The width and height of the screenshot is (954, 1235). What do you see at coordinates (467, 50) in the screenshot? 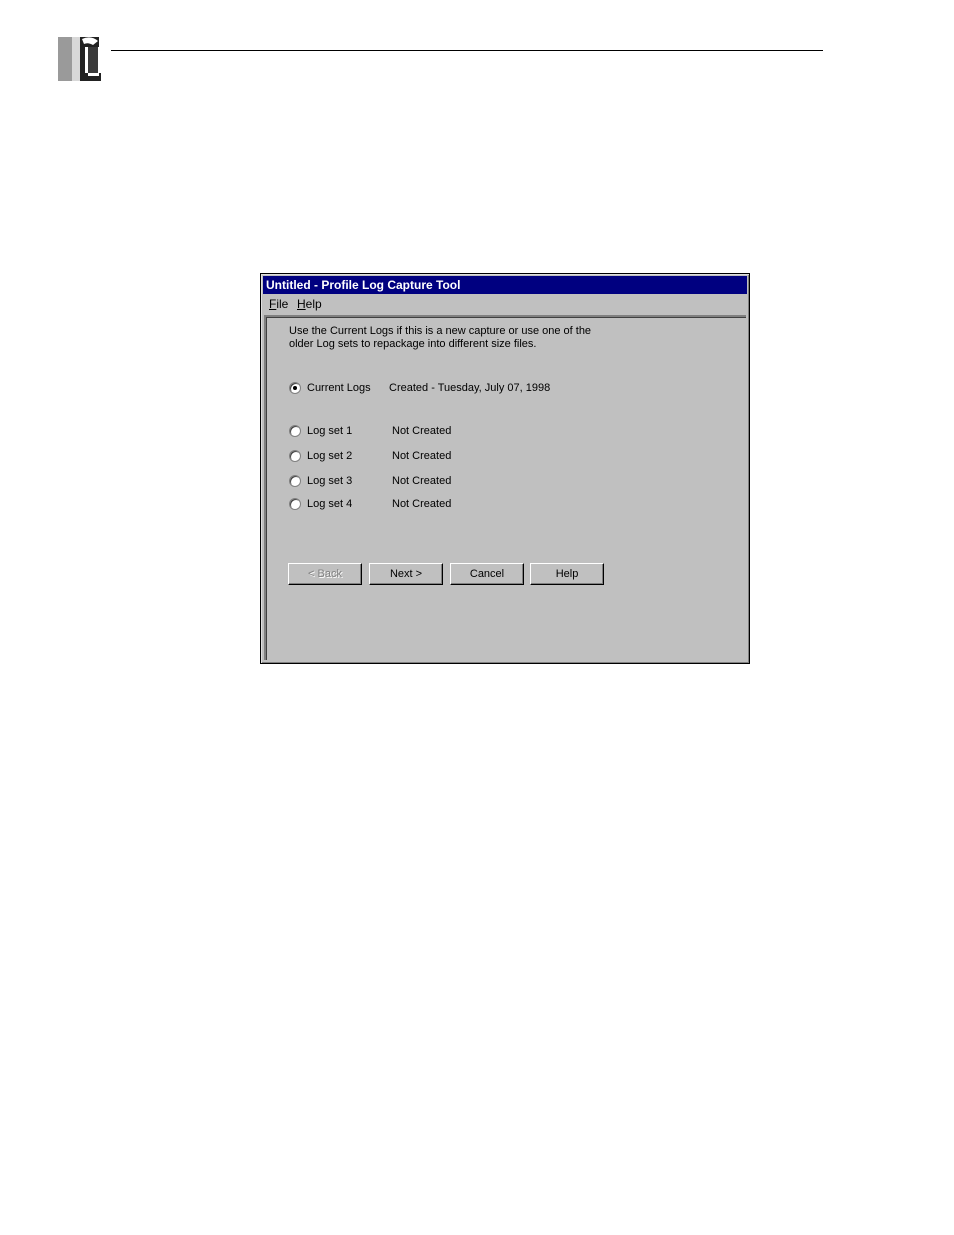
I see `header-rule` at bounding box center [467, 50].